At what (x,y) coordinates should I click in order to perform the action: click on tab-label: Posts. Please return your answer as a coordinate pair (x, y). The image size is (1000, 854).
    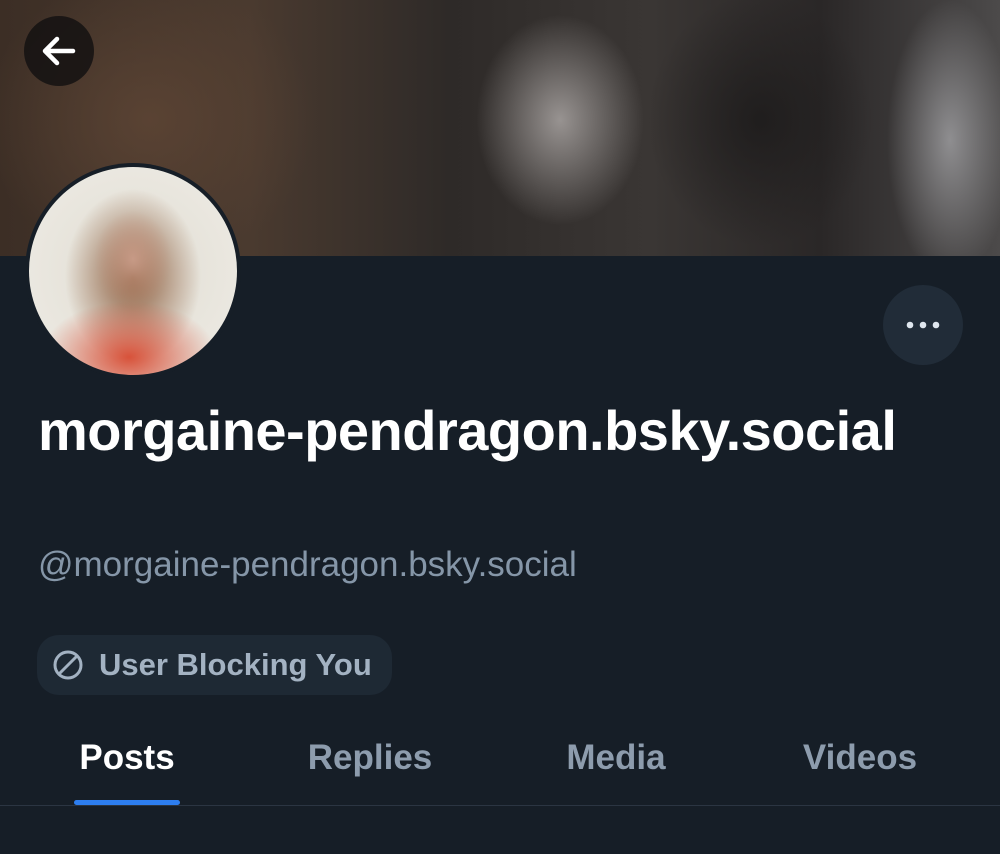
    Looking at the image, I should click on (127, 757).